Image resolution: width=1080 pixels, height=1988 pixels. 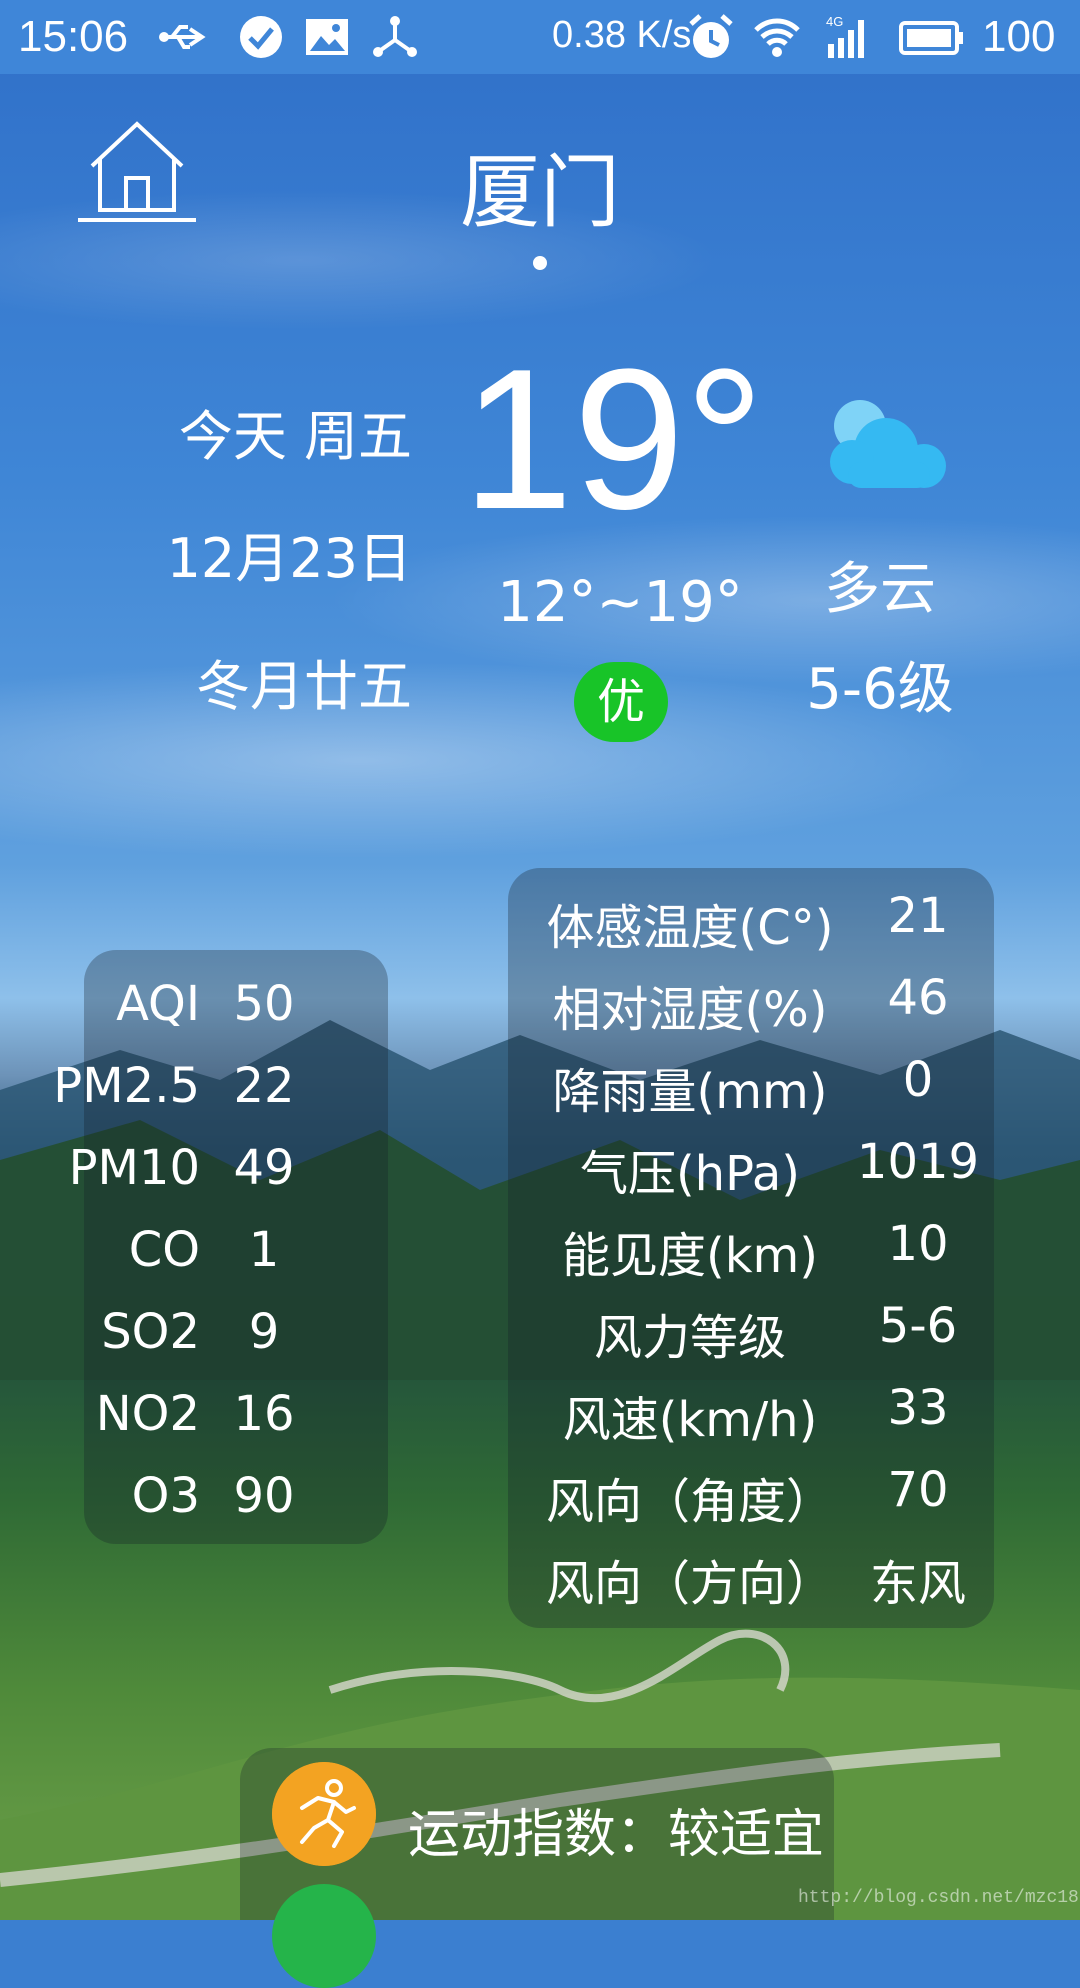 What do you see at coordinates (264, 1004) in the screenshot?
I see `aqi-value: 50` at bounding box center [264, 1004].